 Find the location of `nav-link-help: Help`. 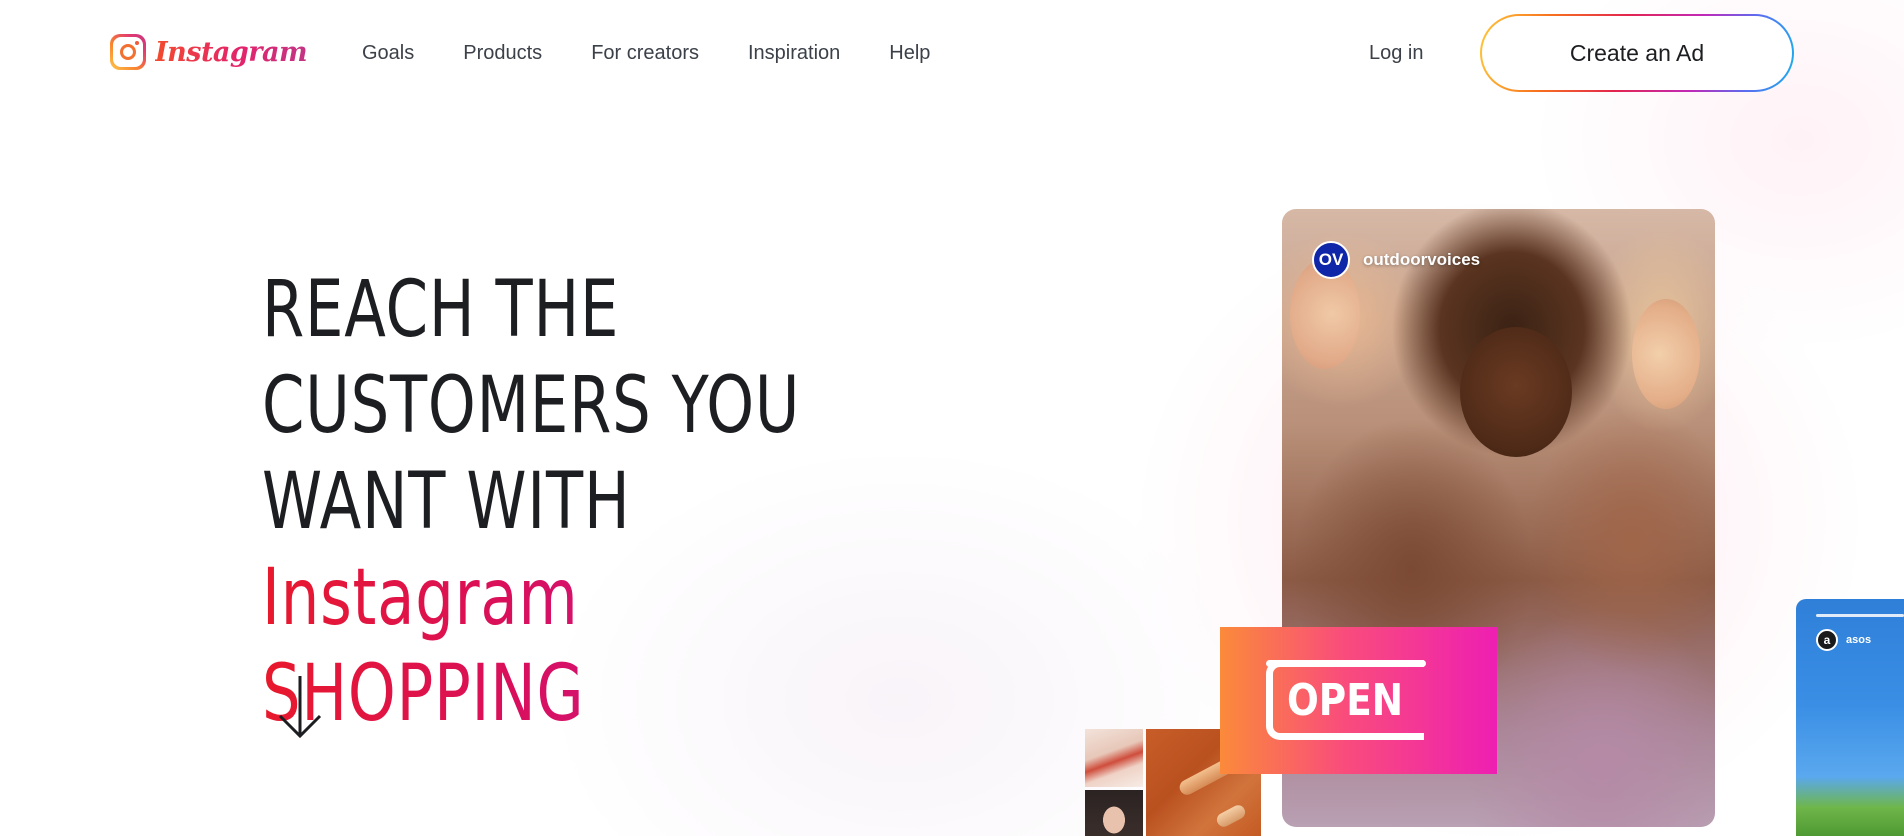

nav-link-help: Help is located at coordinates (909, 53).